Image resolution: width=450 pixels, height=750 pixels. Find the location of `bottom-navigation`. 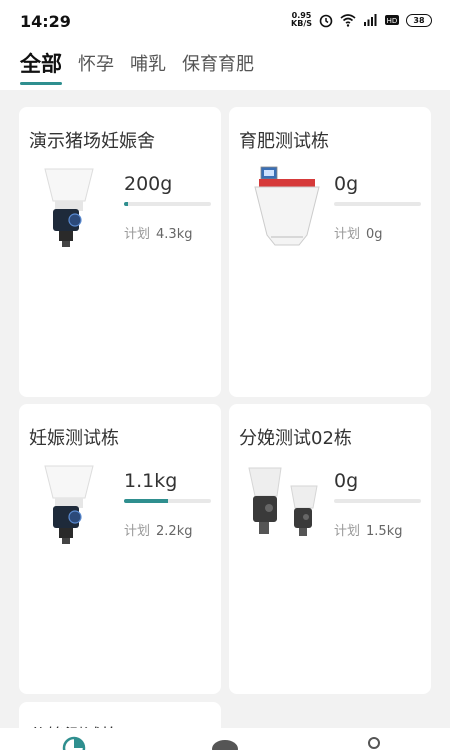

bottom-navigation is located at coordinates (225, 739).